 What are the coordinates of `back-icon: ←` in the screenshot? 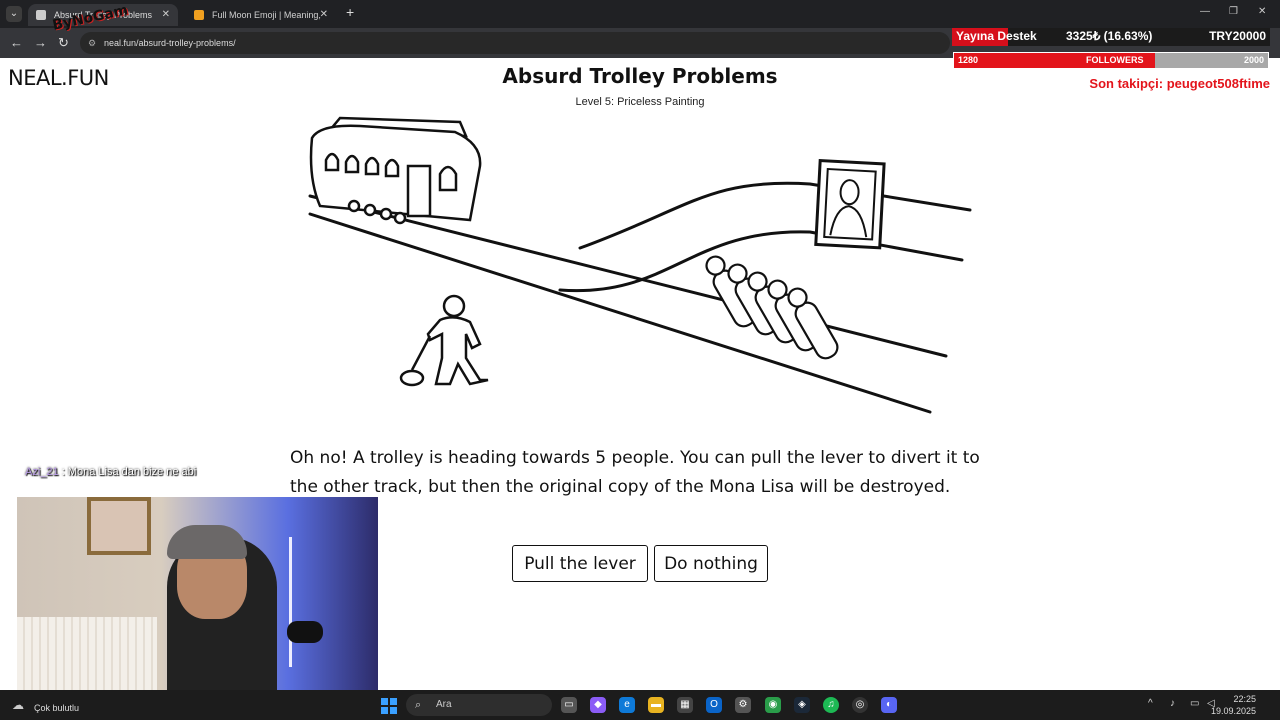 It's located at (16, 42).